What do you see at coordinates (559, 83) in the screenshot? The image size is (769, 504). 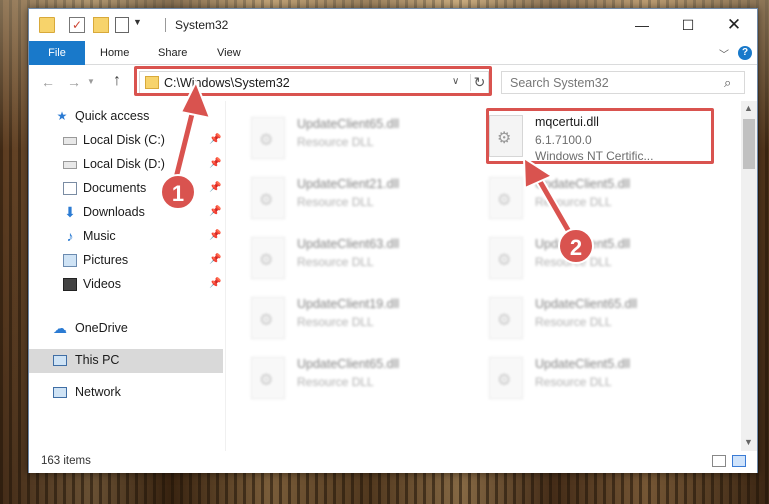 I see `search-placeholder: Search System32` at bounding box center [559, 83].